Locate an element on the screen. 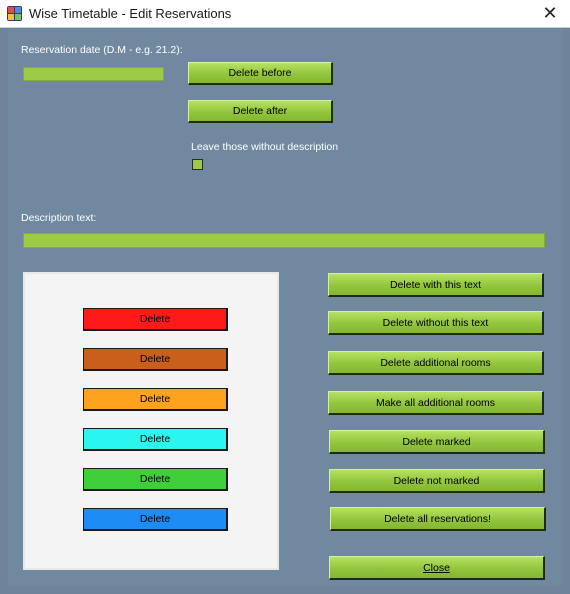 The width and height of the screenshot is (570, 594). delete-without-text-button: Delete without this text is located at coordinates (436, 323).